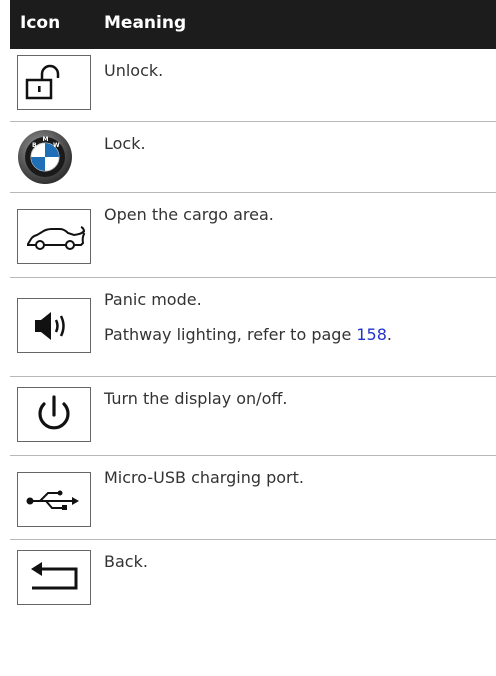 Image resolution: width=496 pixels, height=676 pixels. What do you see at coordinates (34, 145) in the screenshot?
I see `svg-text: B` at bounding box center [34, 145].